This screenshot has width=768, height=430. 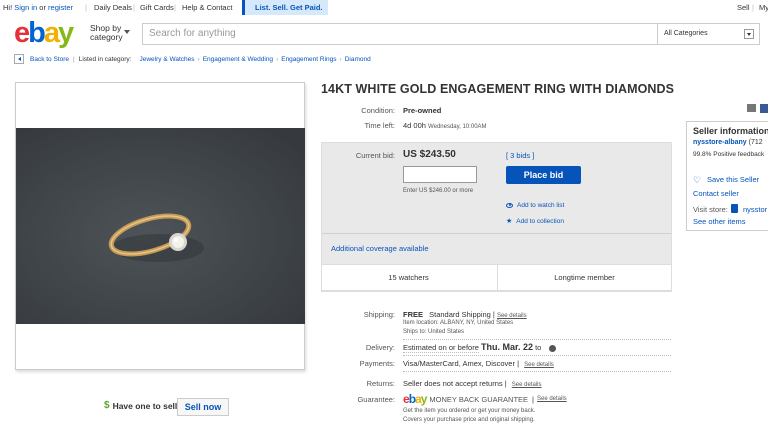 I want to click on greeting: Hi! Sign in or register, so click(x=38, y=7).